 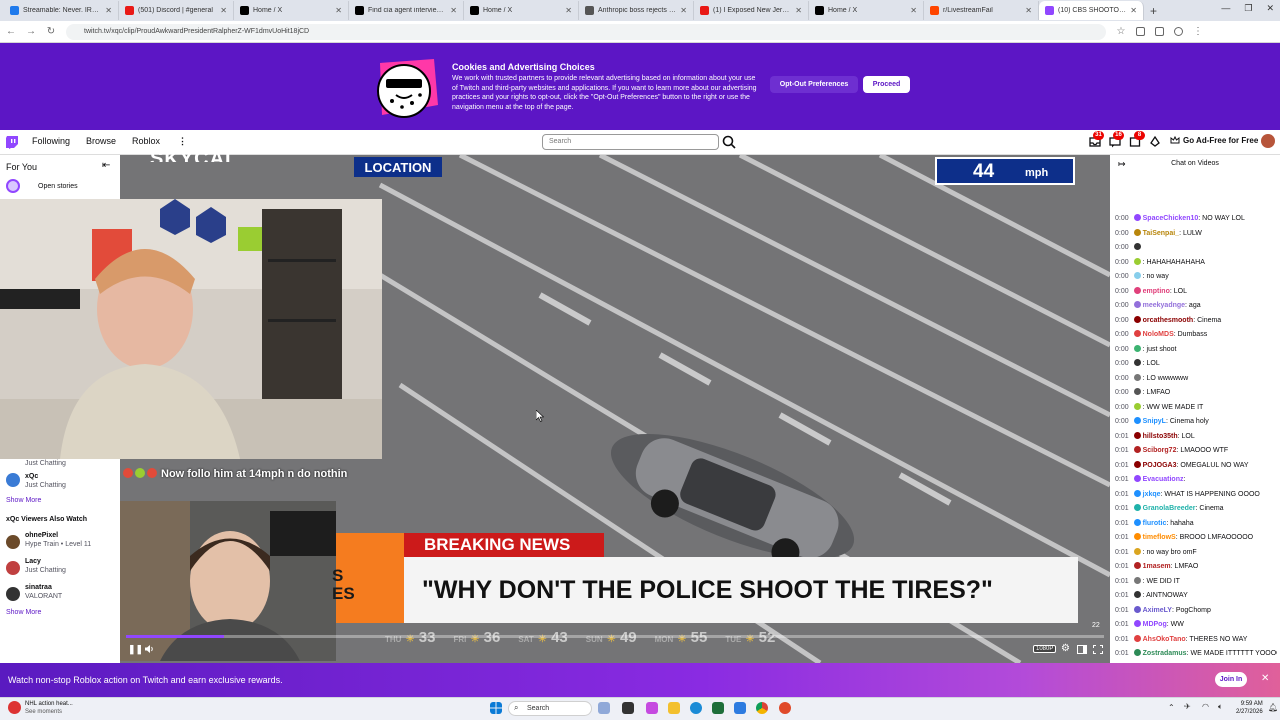 I want to click on chat-username: TaiSenpai_, so click(x=1161, y=233).